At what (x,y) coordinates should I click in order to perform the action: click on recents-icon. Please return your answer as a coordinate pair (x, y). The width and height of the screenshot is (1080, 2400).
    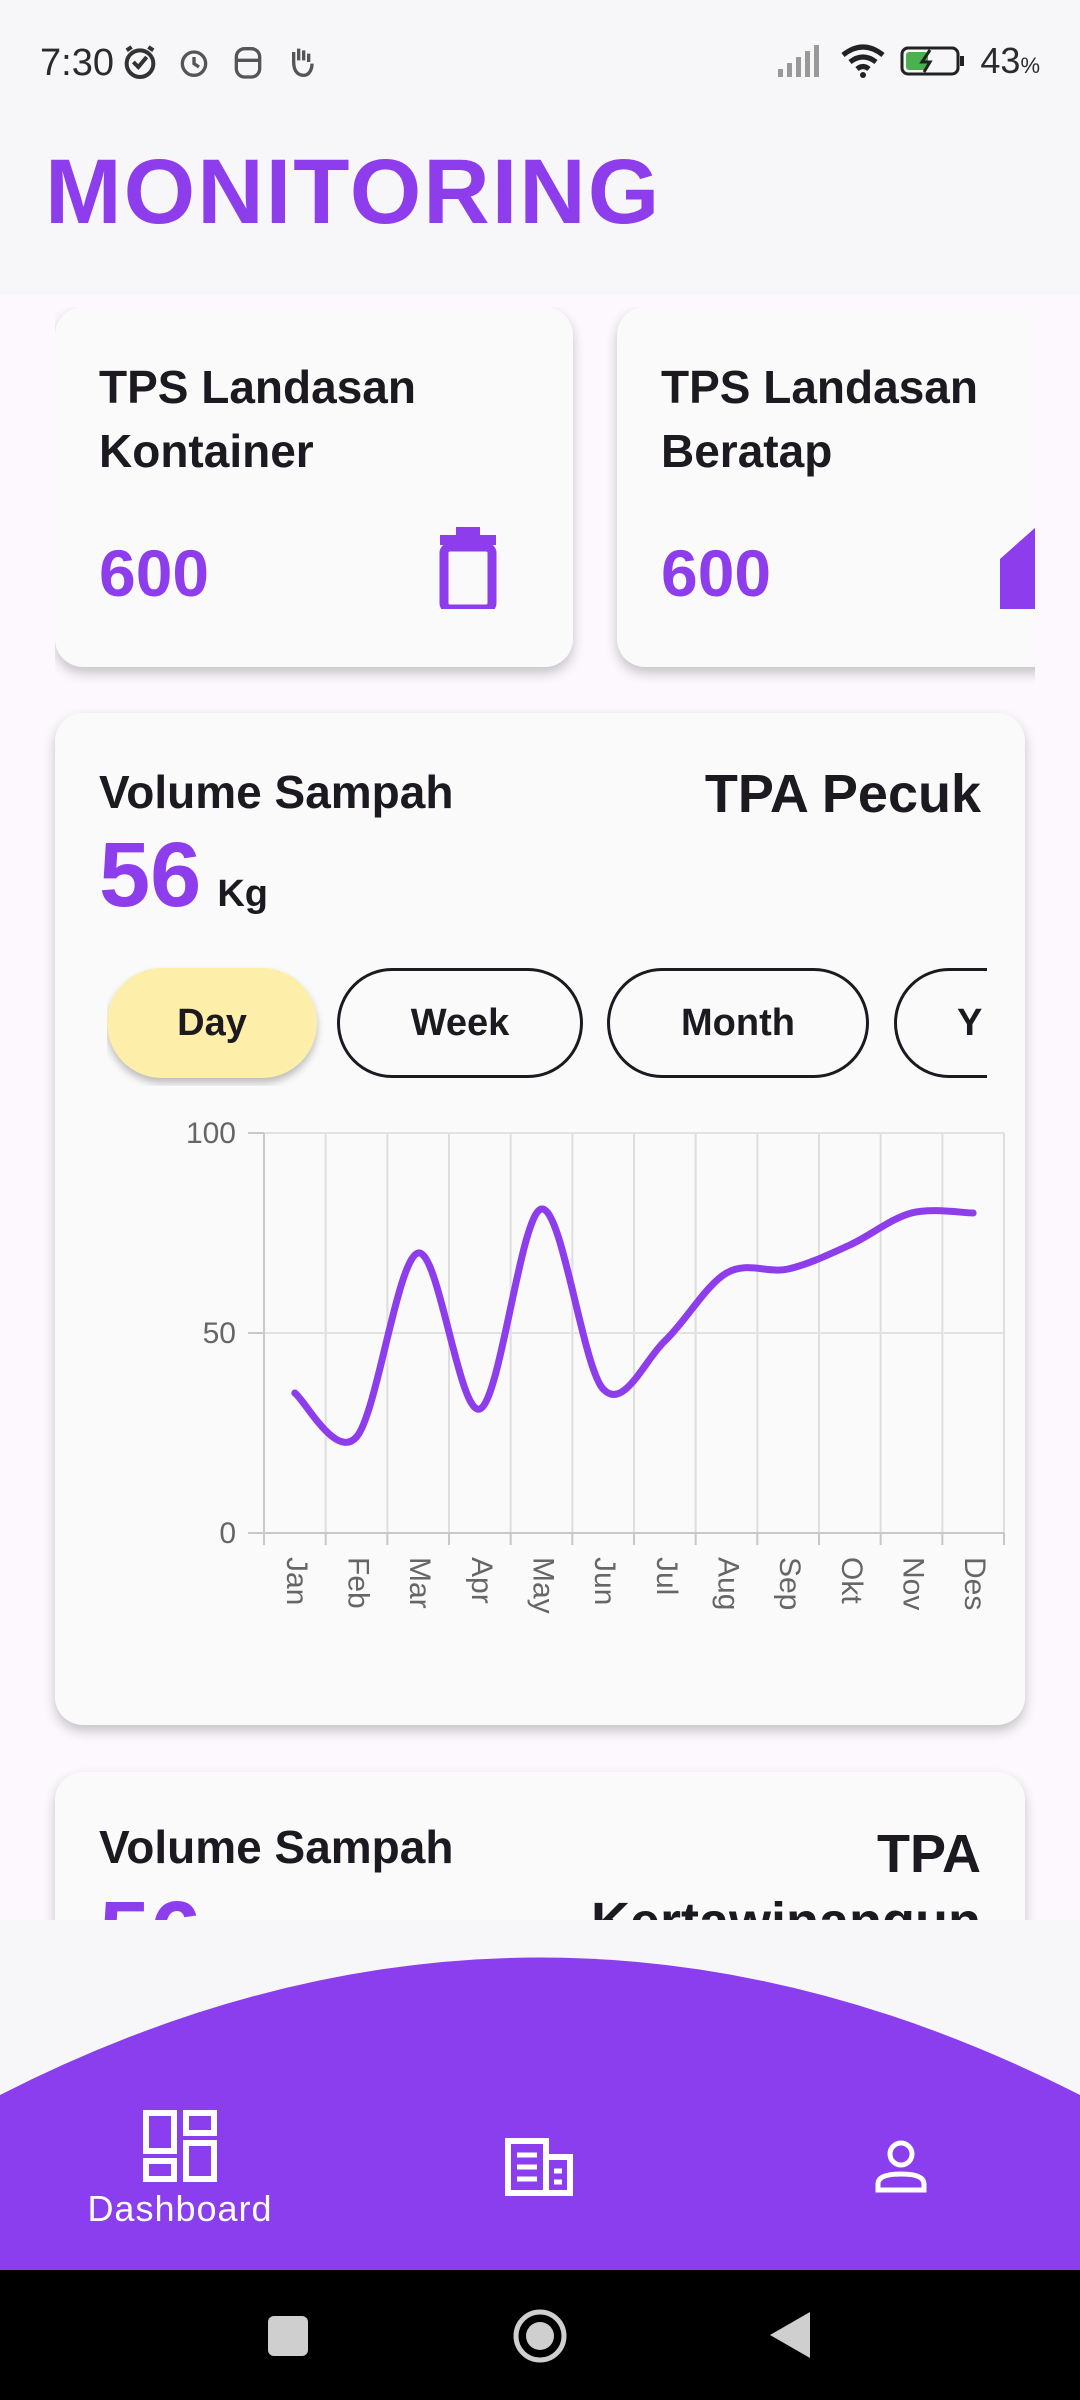
    Looking at the image, I should click on (288, 2336).